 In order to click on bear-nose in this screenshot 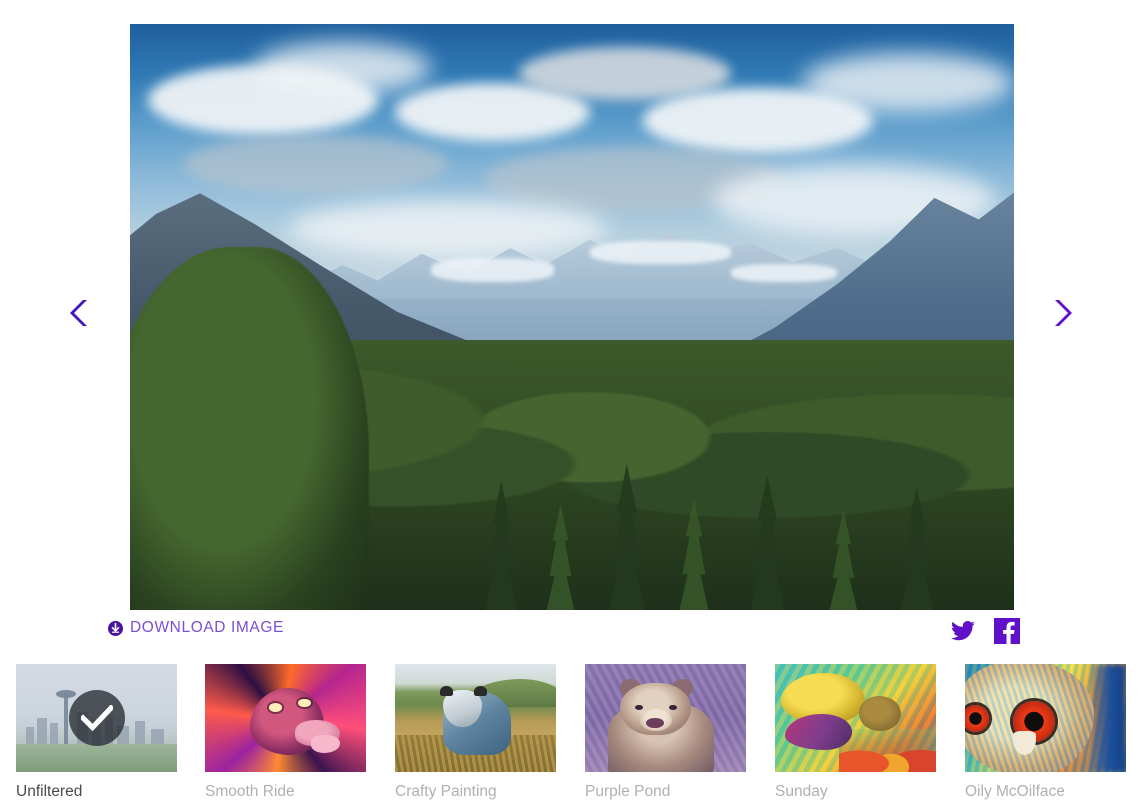, I will do `click(655, 723)`.